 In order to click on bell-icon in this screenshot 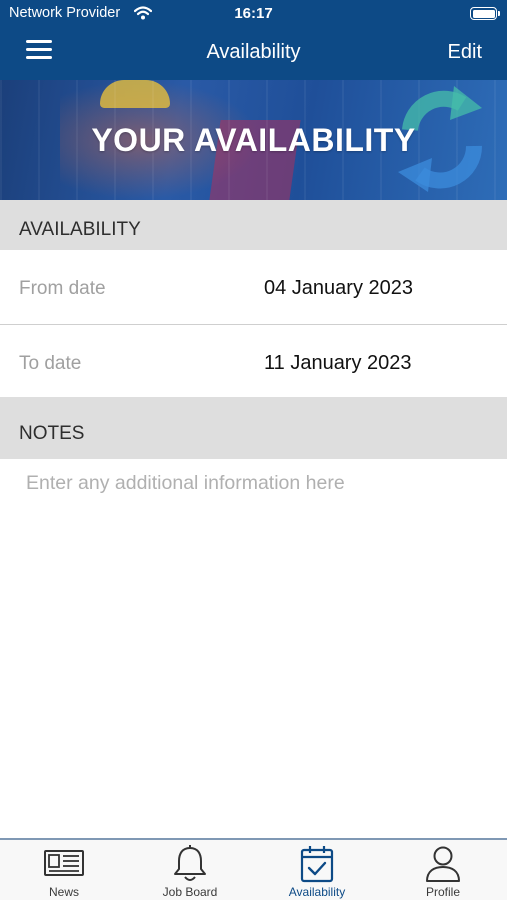, I will do `click(190, 863)`.